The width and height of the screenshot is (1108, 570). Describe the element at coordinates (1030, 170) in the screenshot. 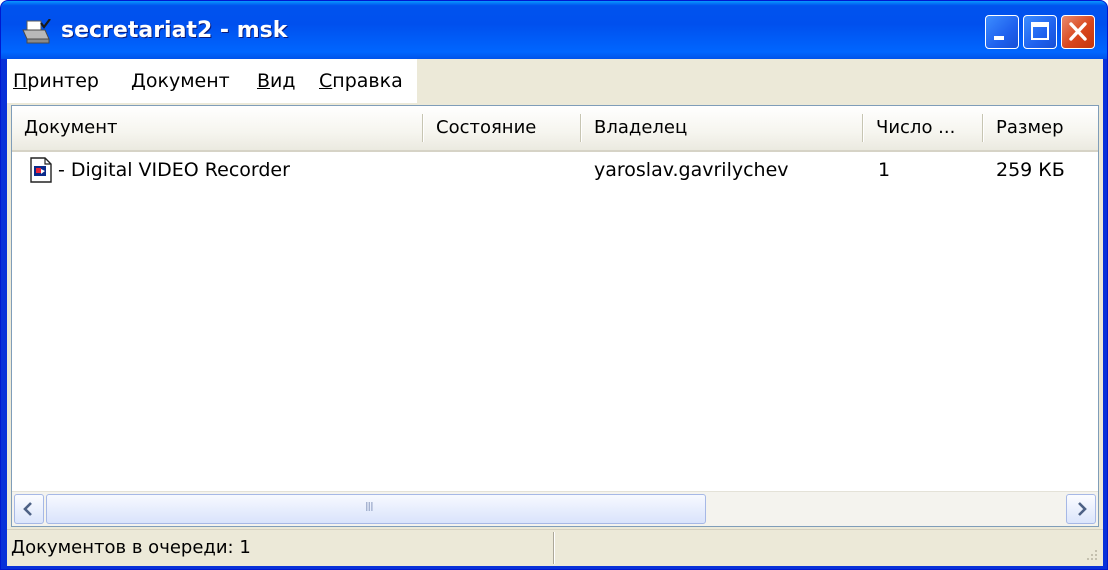

I see `job-size: 259 КБ` at that location.